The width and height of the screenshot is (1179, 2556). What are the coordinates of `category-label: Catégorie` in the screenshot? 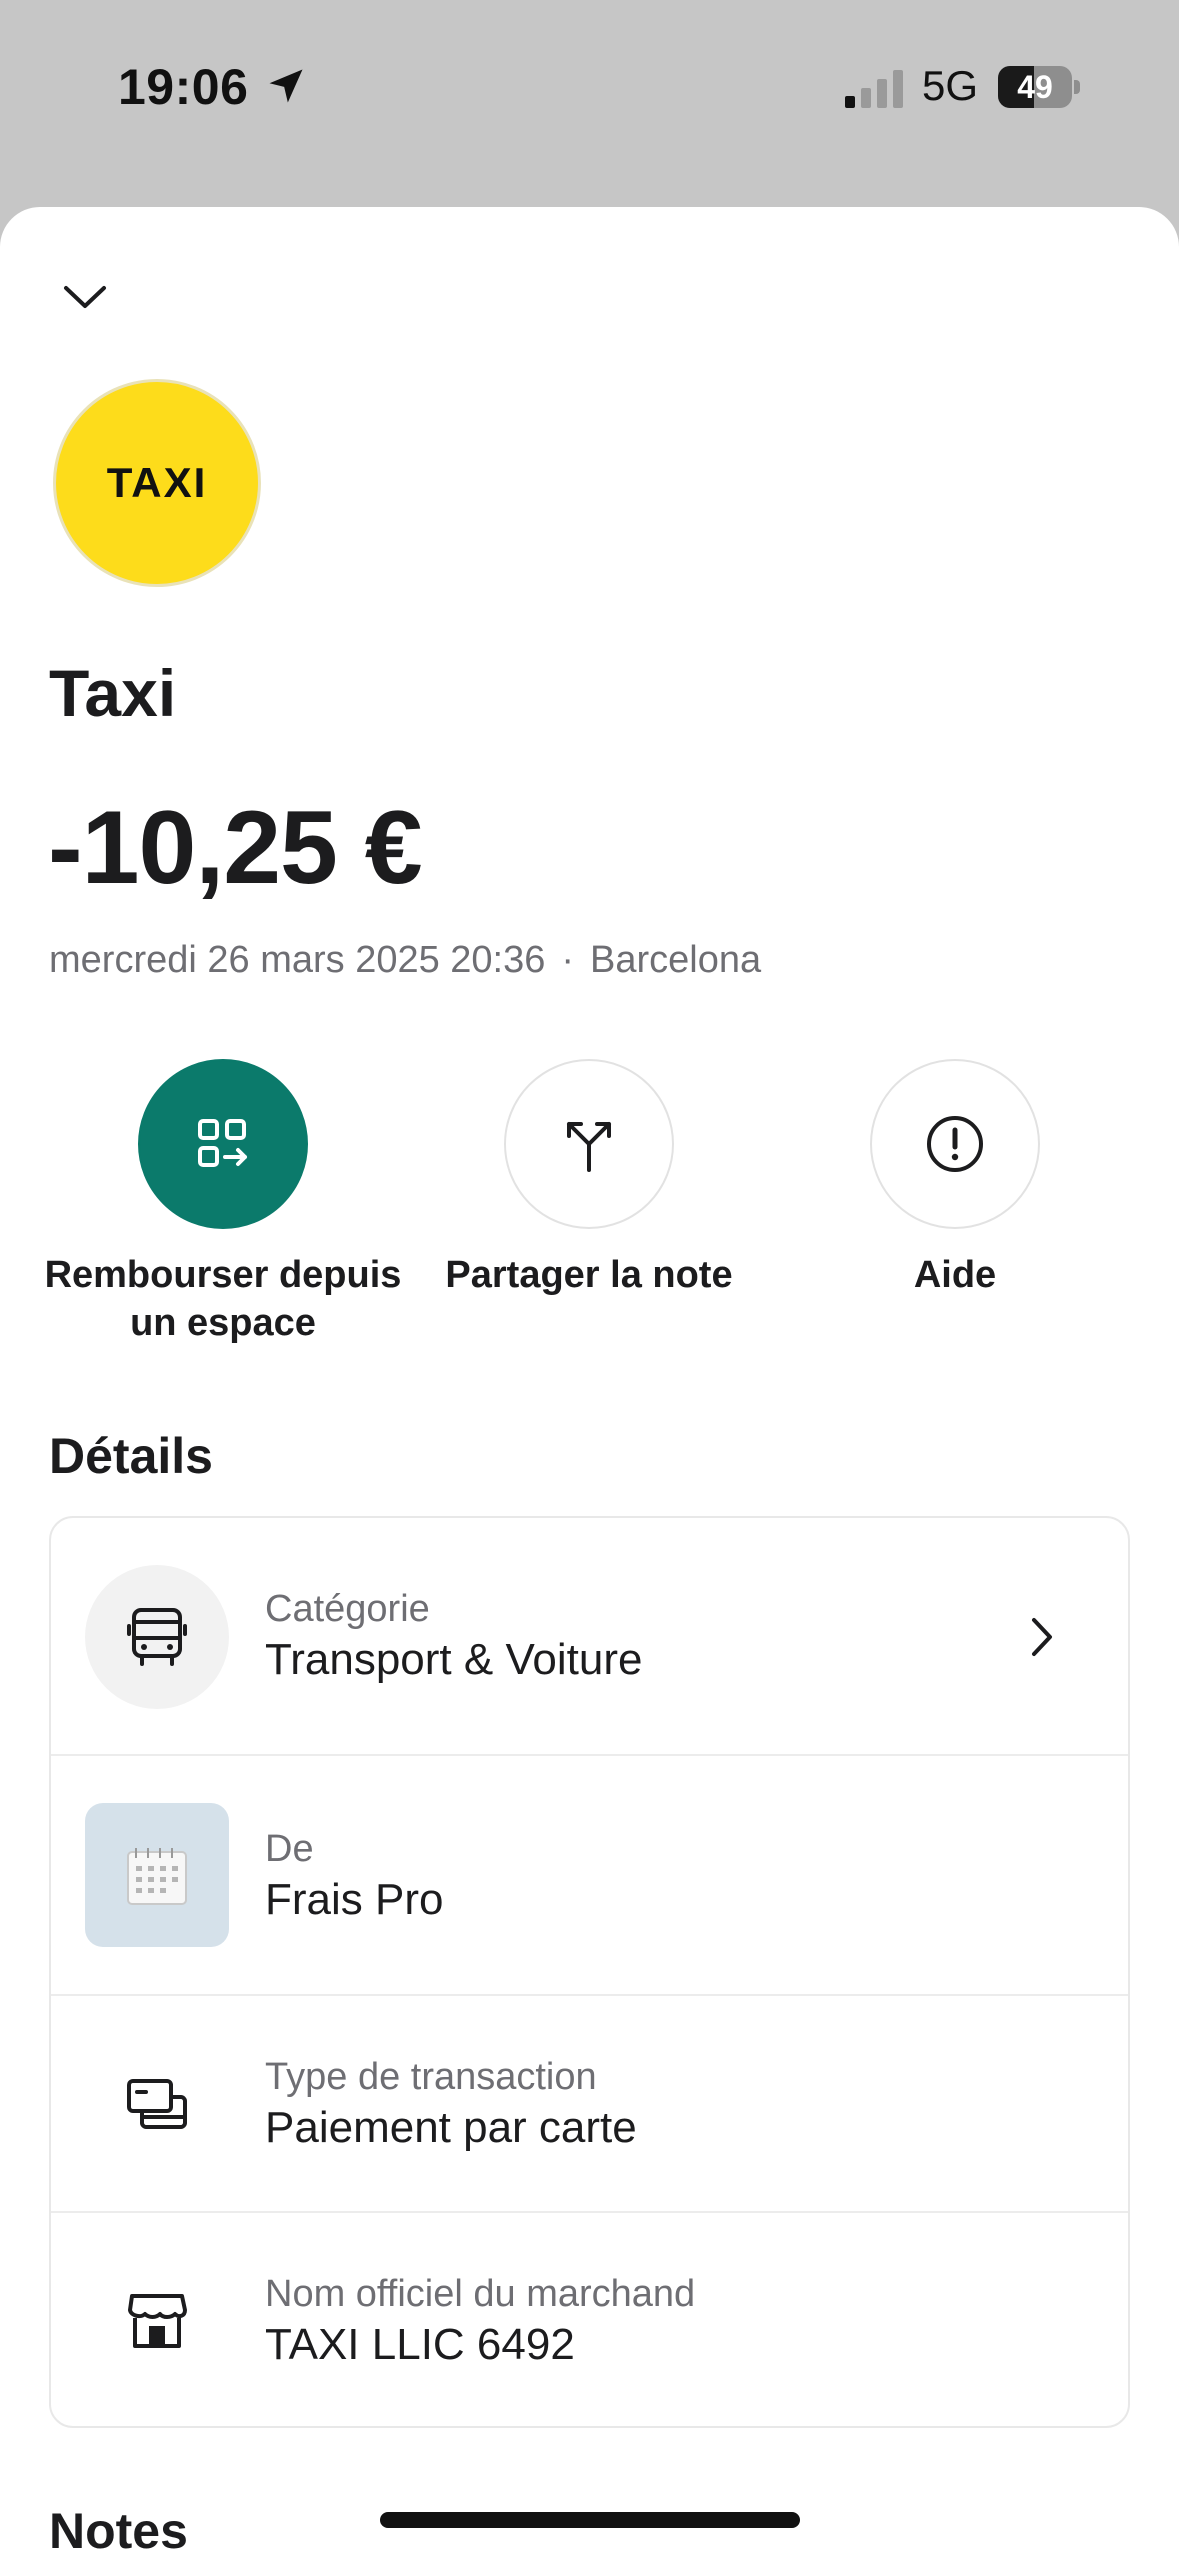 It's located at (347, 1609).